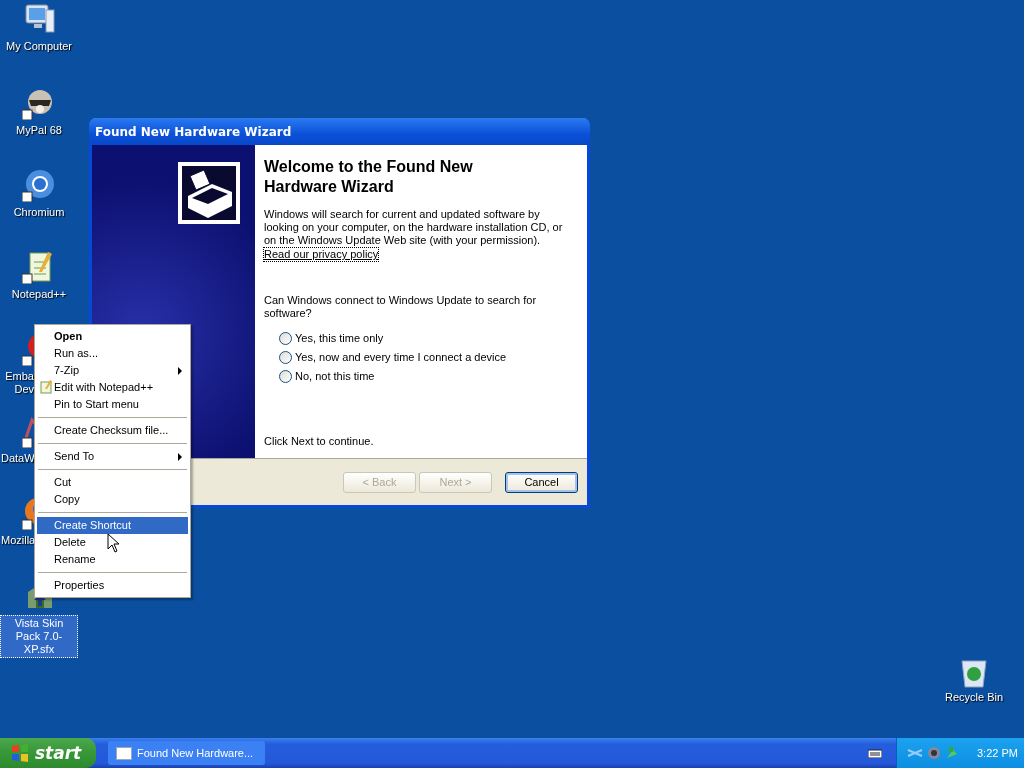 The height and width of the screenshot is (768, 1024). Describe the element at coordinates (193, 131) in the screenshot. I see `window-title: Found New Hardware Wizard` at that location.